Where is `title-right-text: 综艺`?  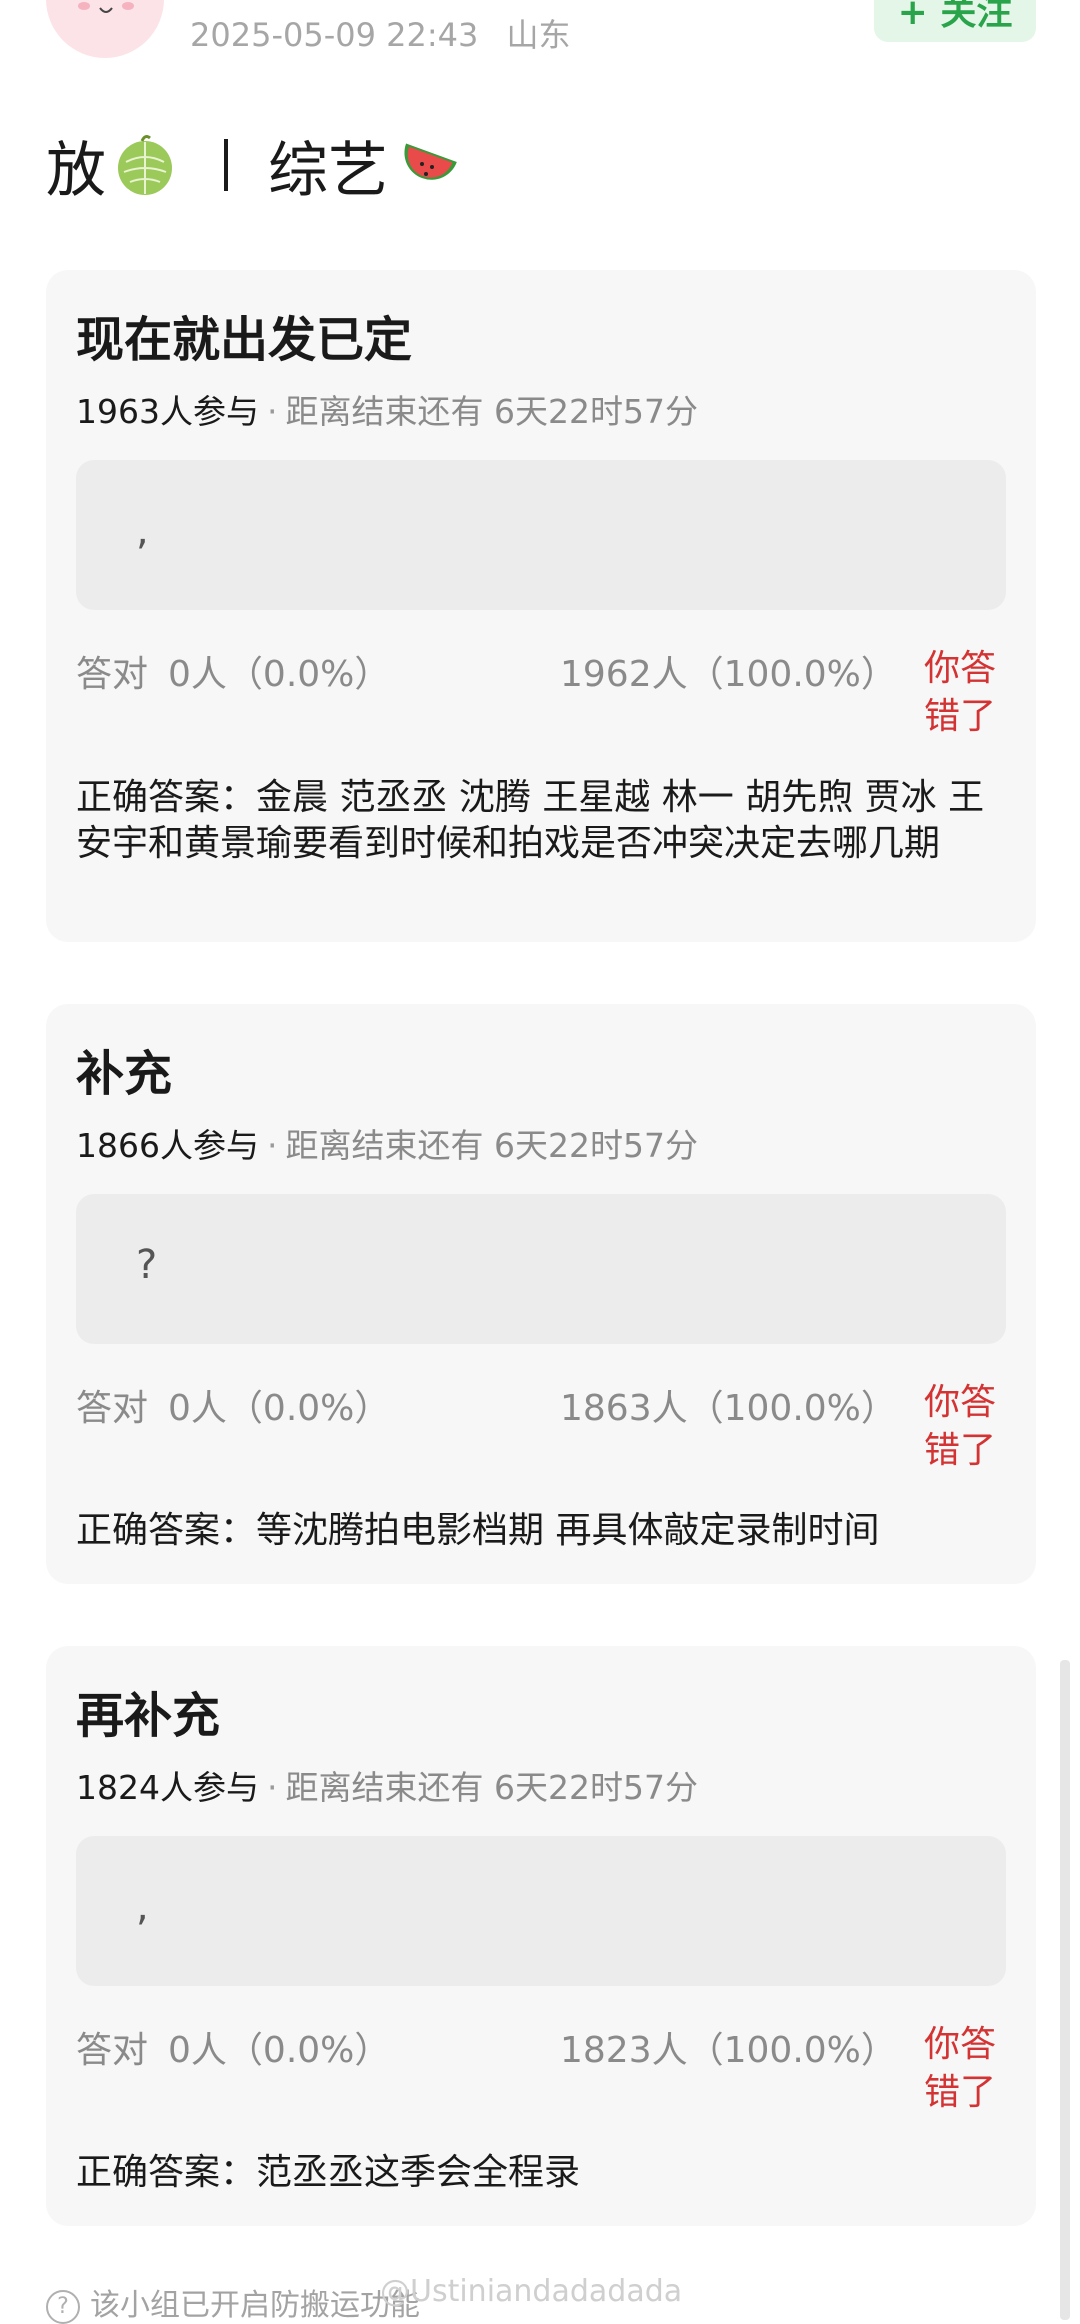
title-right-text: 综艺 is located at coordinates (328, 170).